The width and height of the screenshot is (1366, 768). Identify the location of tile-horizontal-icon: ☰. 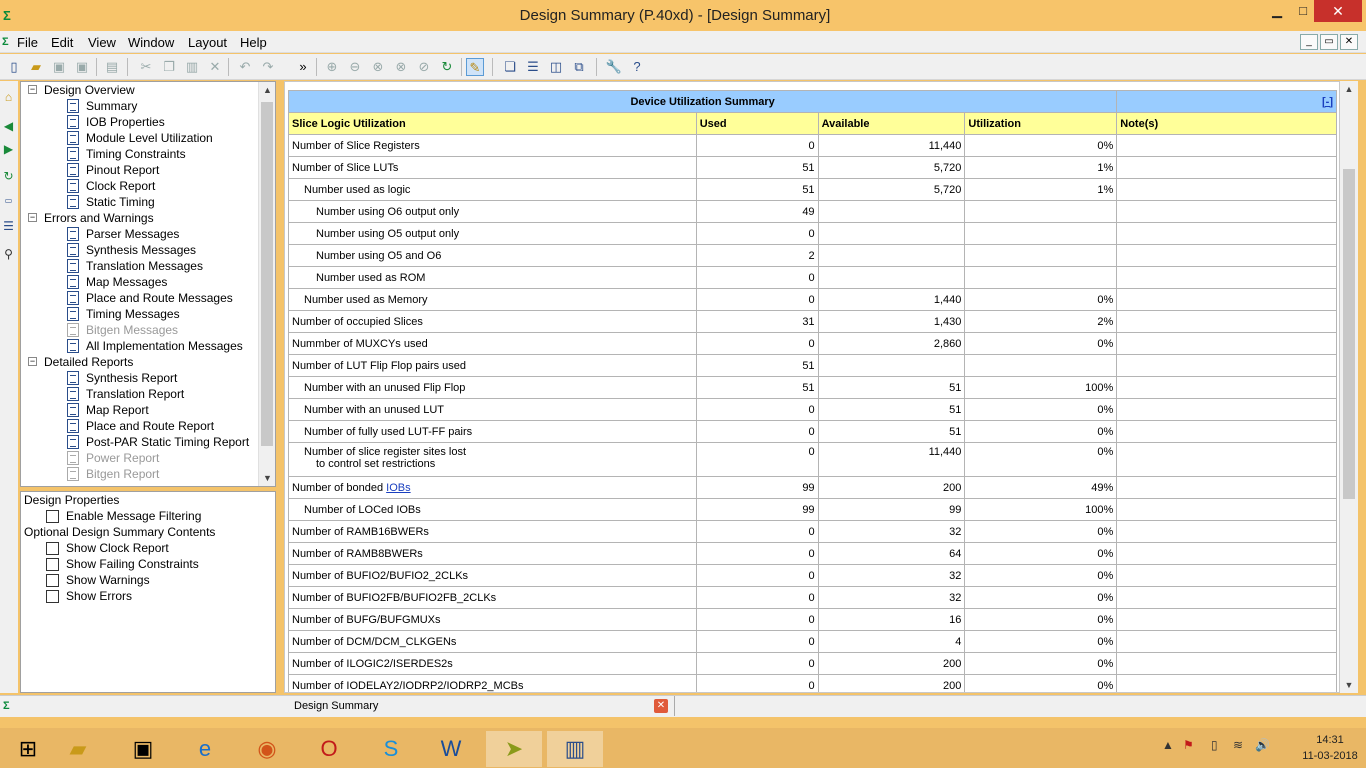
(533, 67).